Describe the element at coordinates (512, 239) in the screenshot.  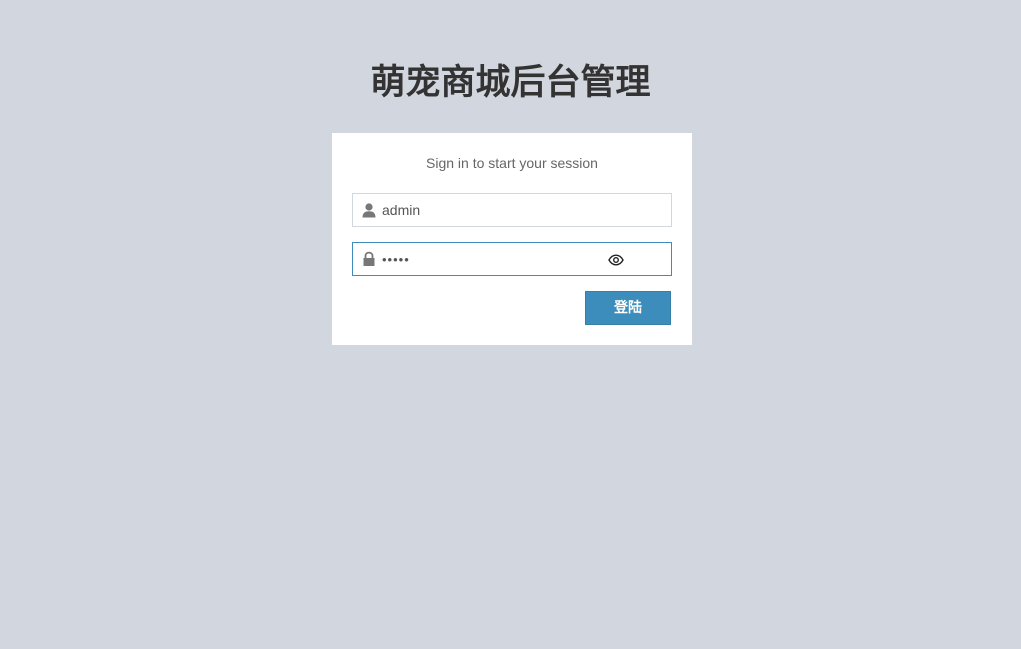
I see `login-box: Sign in to start your session admin 登陆` at that location.